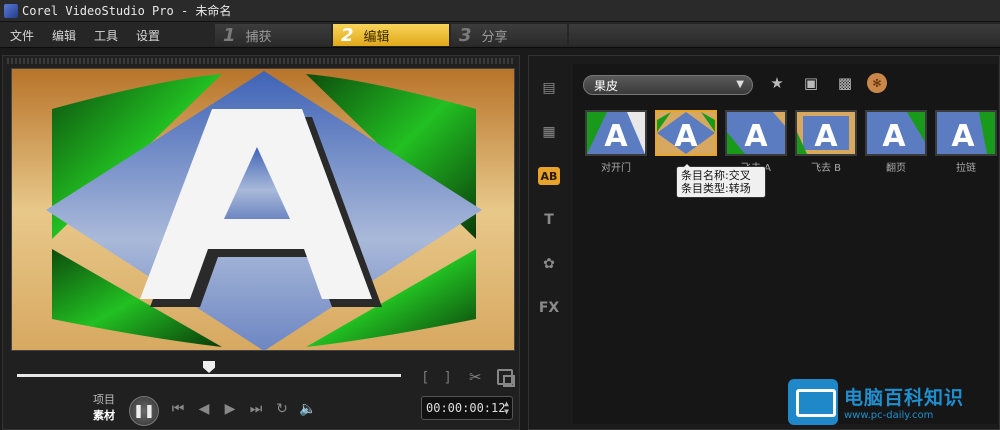 Image resolution: width=1000 pixels, height=430 pixels. I want to click on title-bar: Corel VideoStudio Pro - 未命名, so click(500, 11).